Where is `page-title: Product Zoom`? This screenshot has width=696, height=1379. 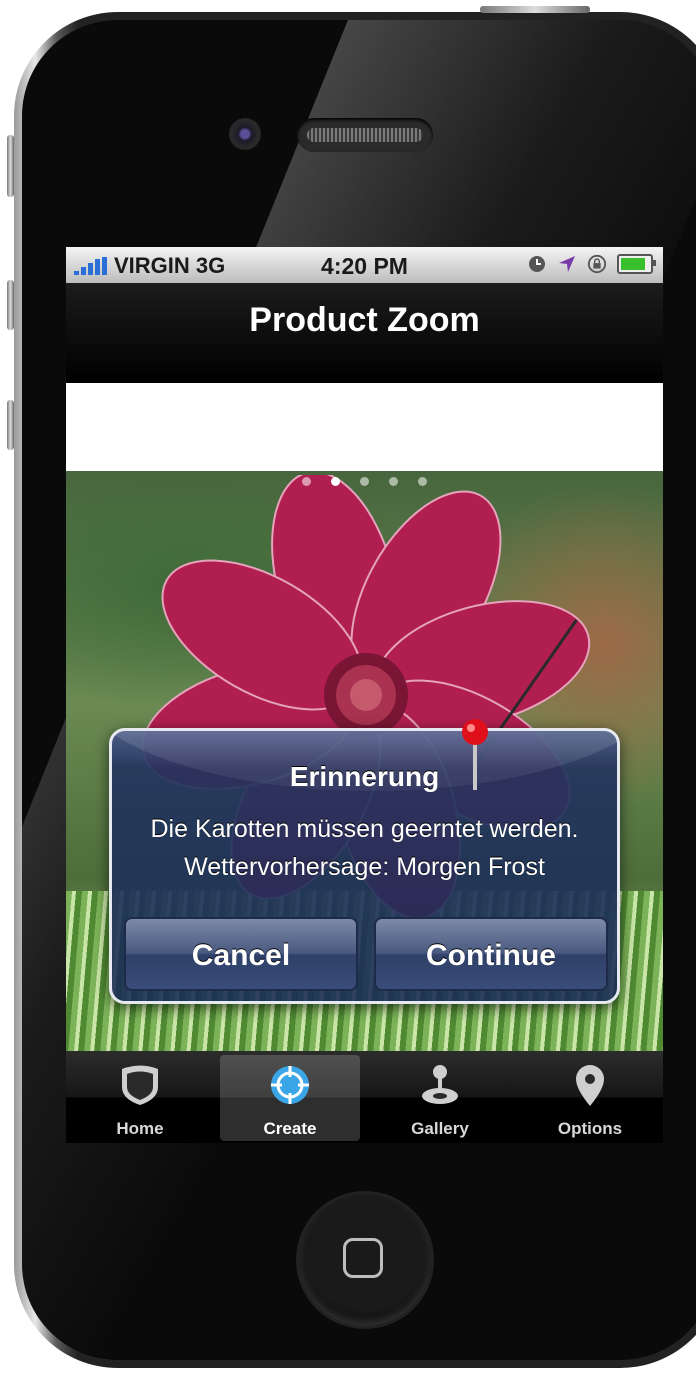
page-title: Product Zoom is located at coordinates (364, 320).